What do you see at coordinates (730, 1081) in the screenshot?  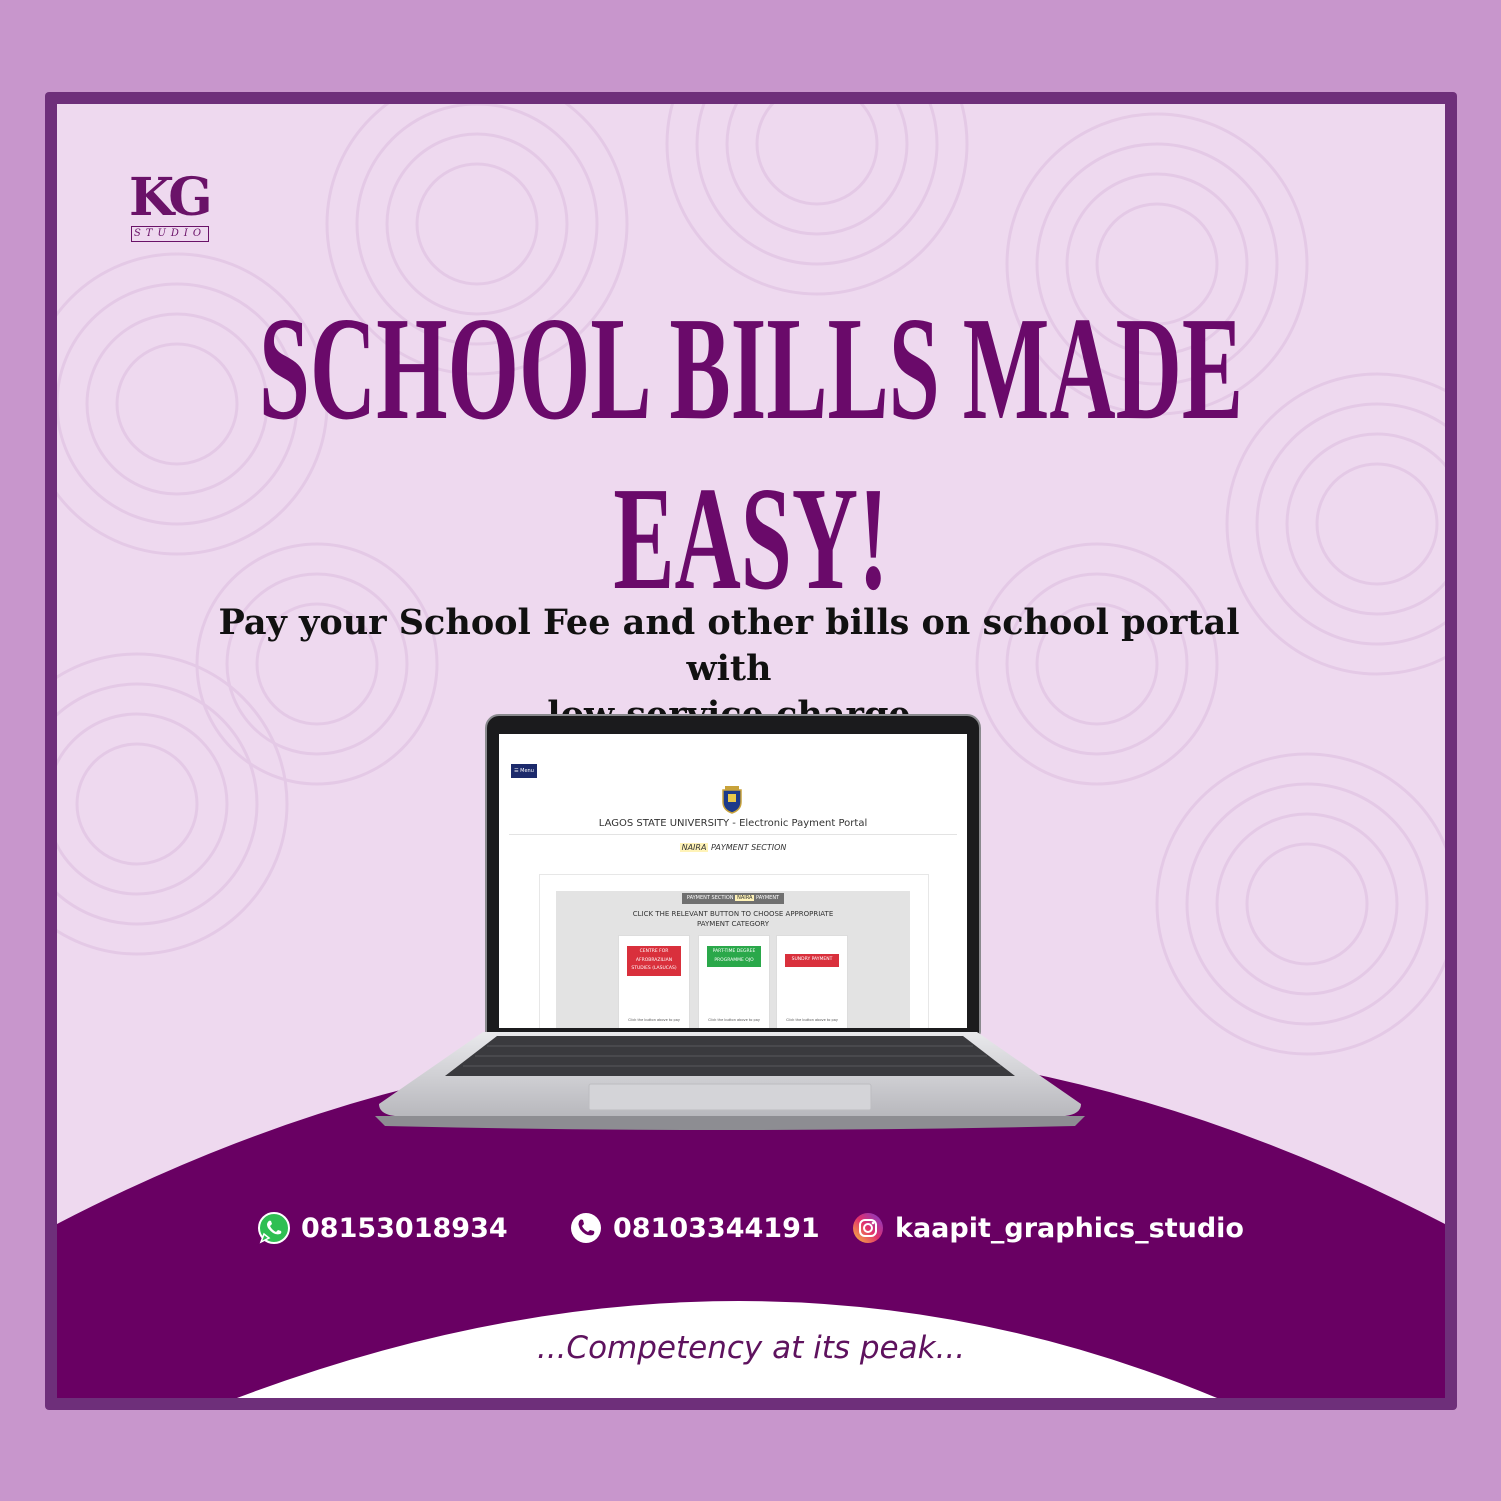 I see `laptop-base` at bounding box center [730, 1081].